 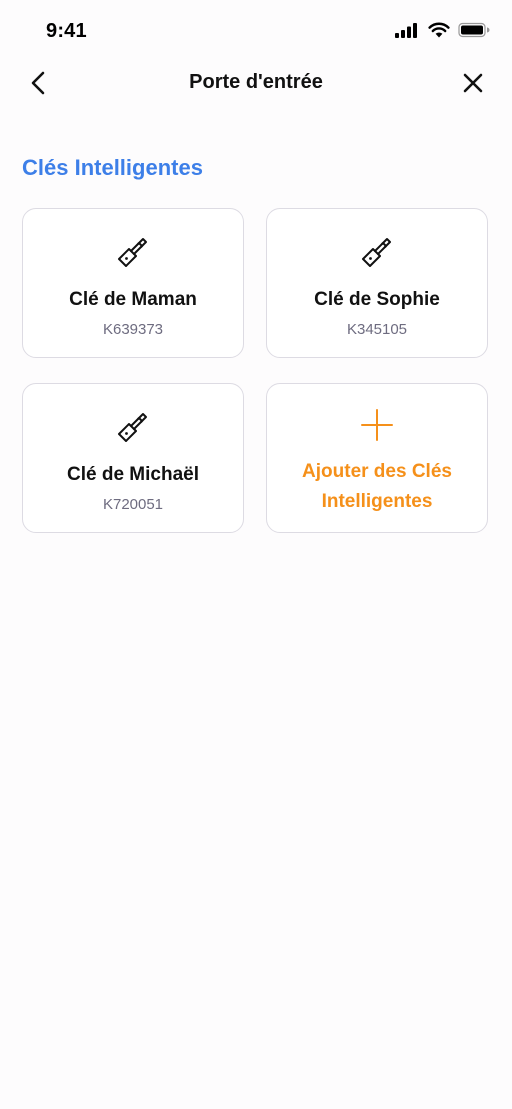 What do you see at coordinates (474, 30) in the screenshot?
I see `battery-icon` at bounding box center [474, 30].